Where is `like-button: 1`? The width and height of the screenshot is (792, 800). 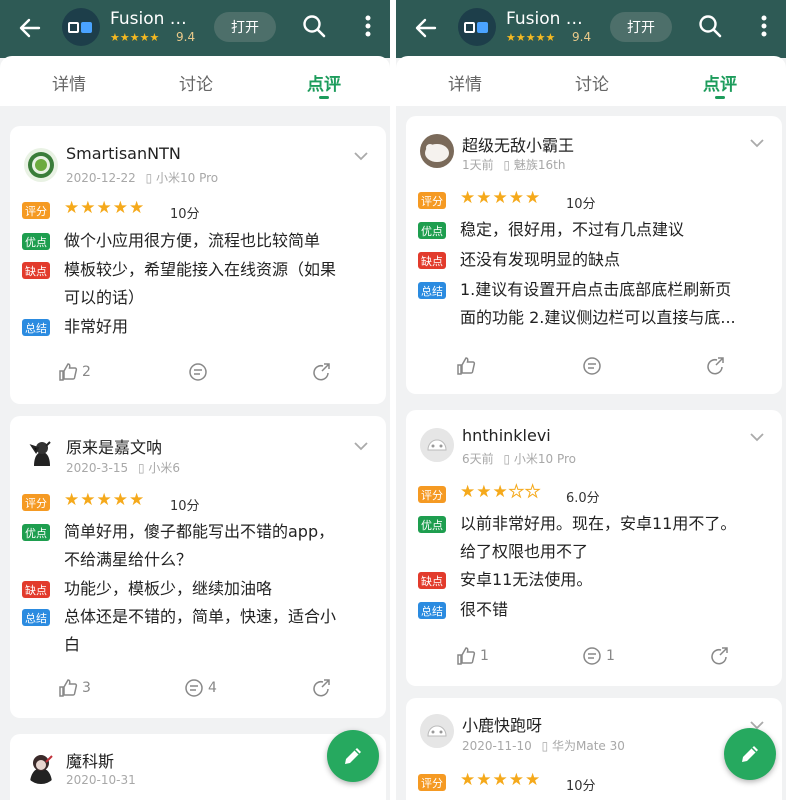
like-button: 1 is located at coordinates (472, 656).